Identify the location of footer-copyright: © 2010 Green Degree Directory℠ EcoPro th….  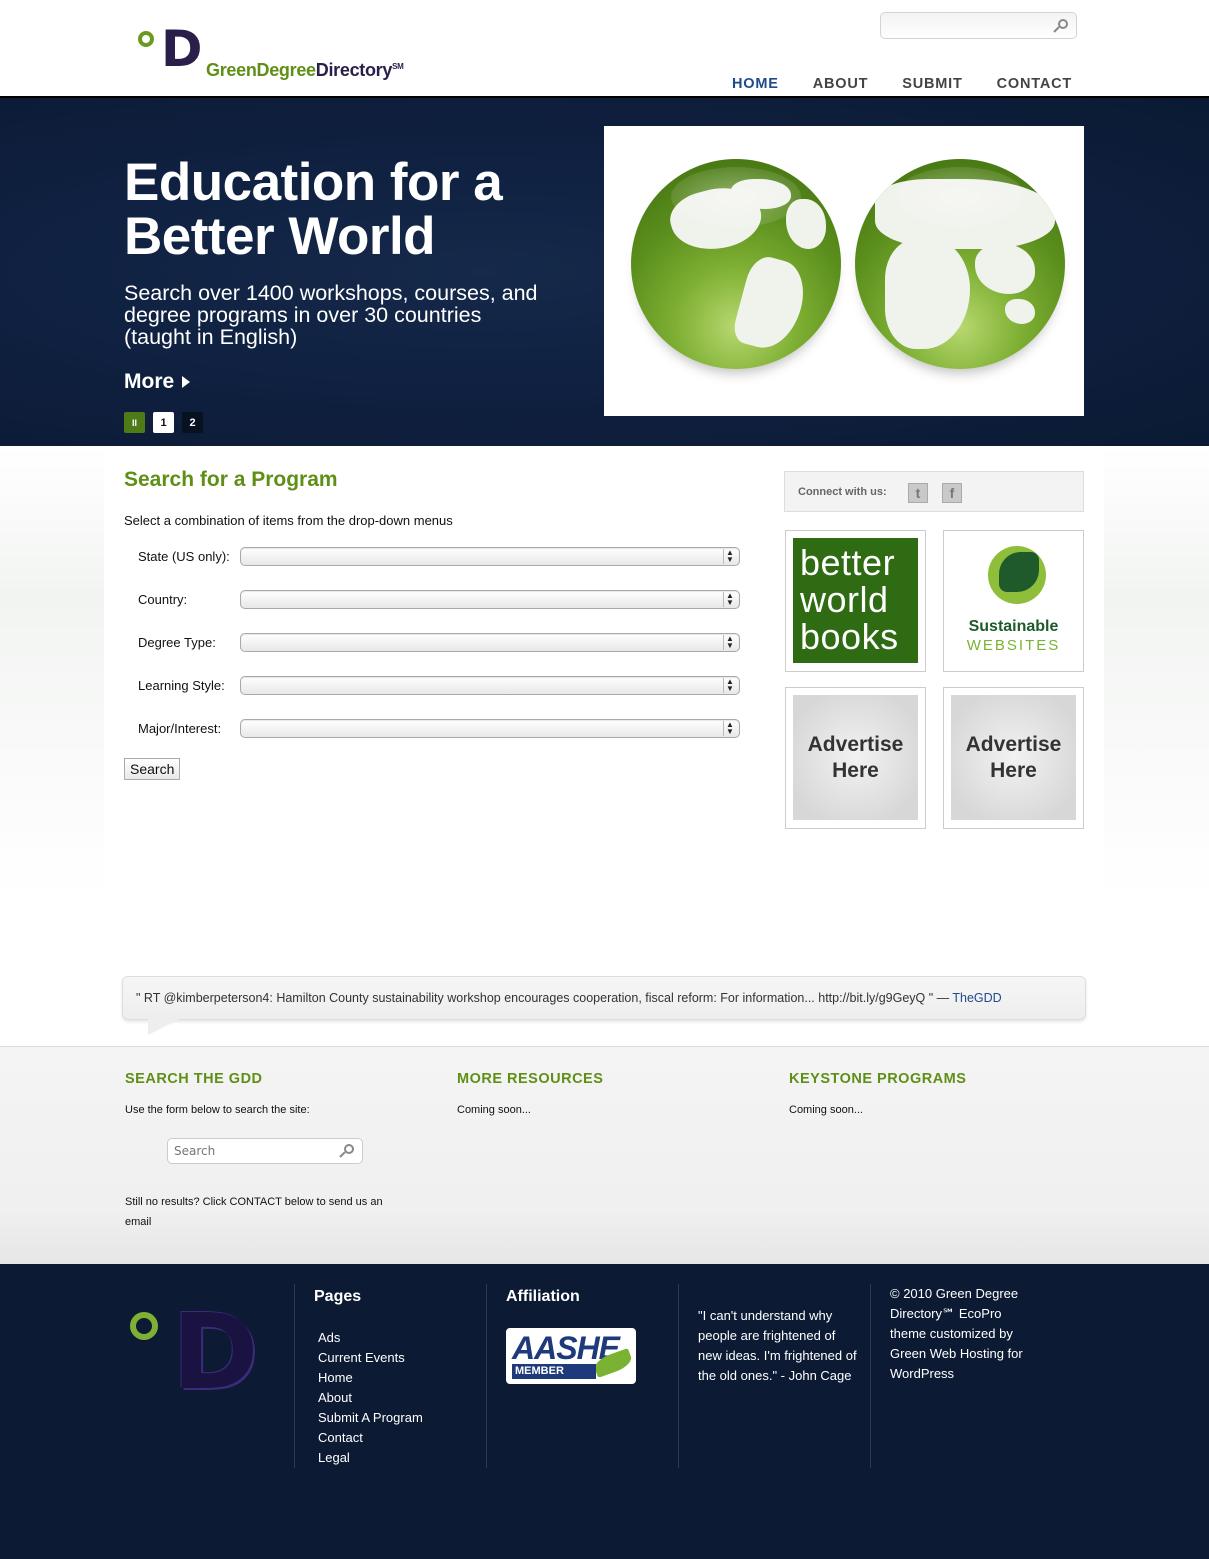
(956, 1333).